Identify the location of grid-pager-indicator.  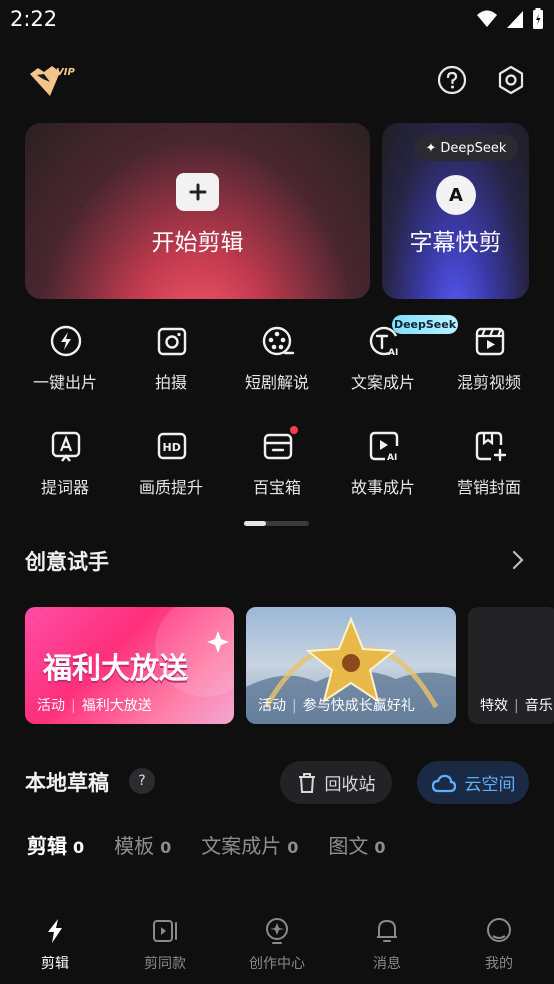
(255, 523).